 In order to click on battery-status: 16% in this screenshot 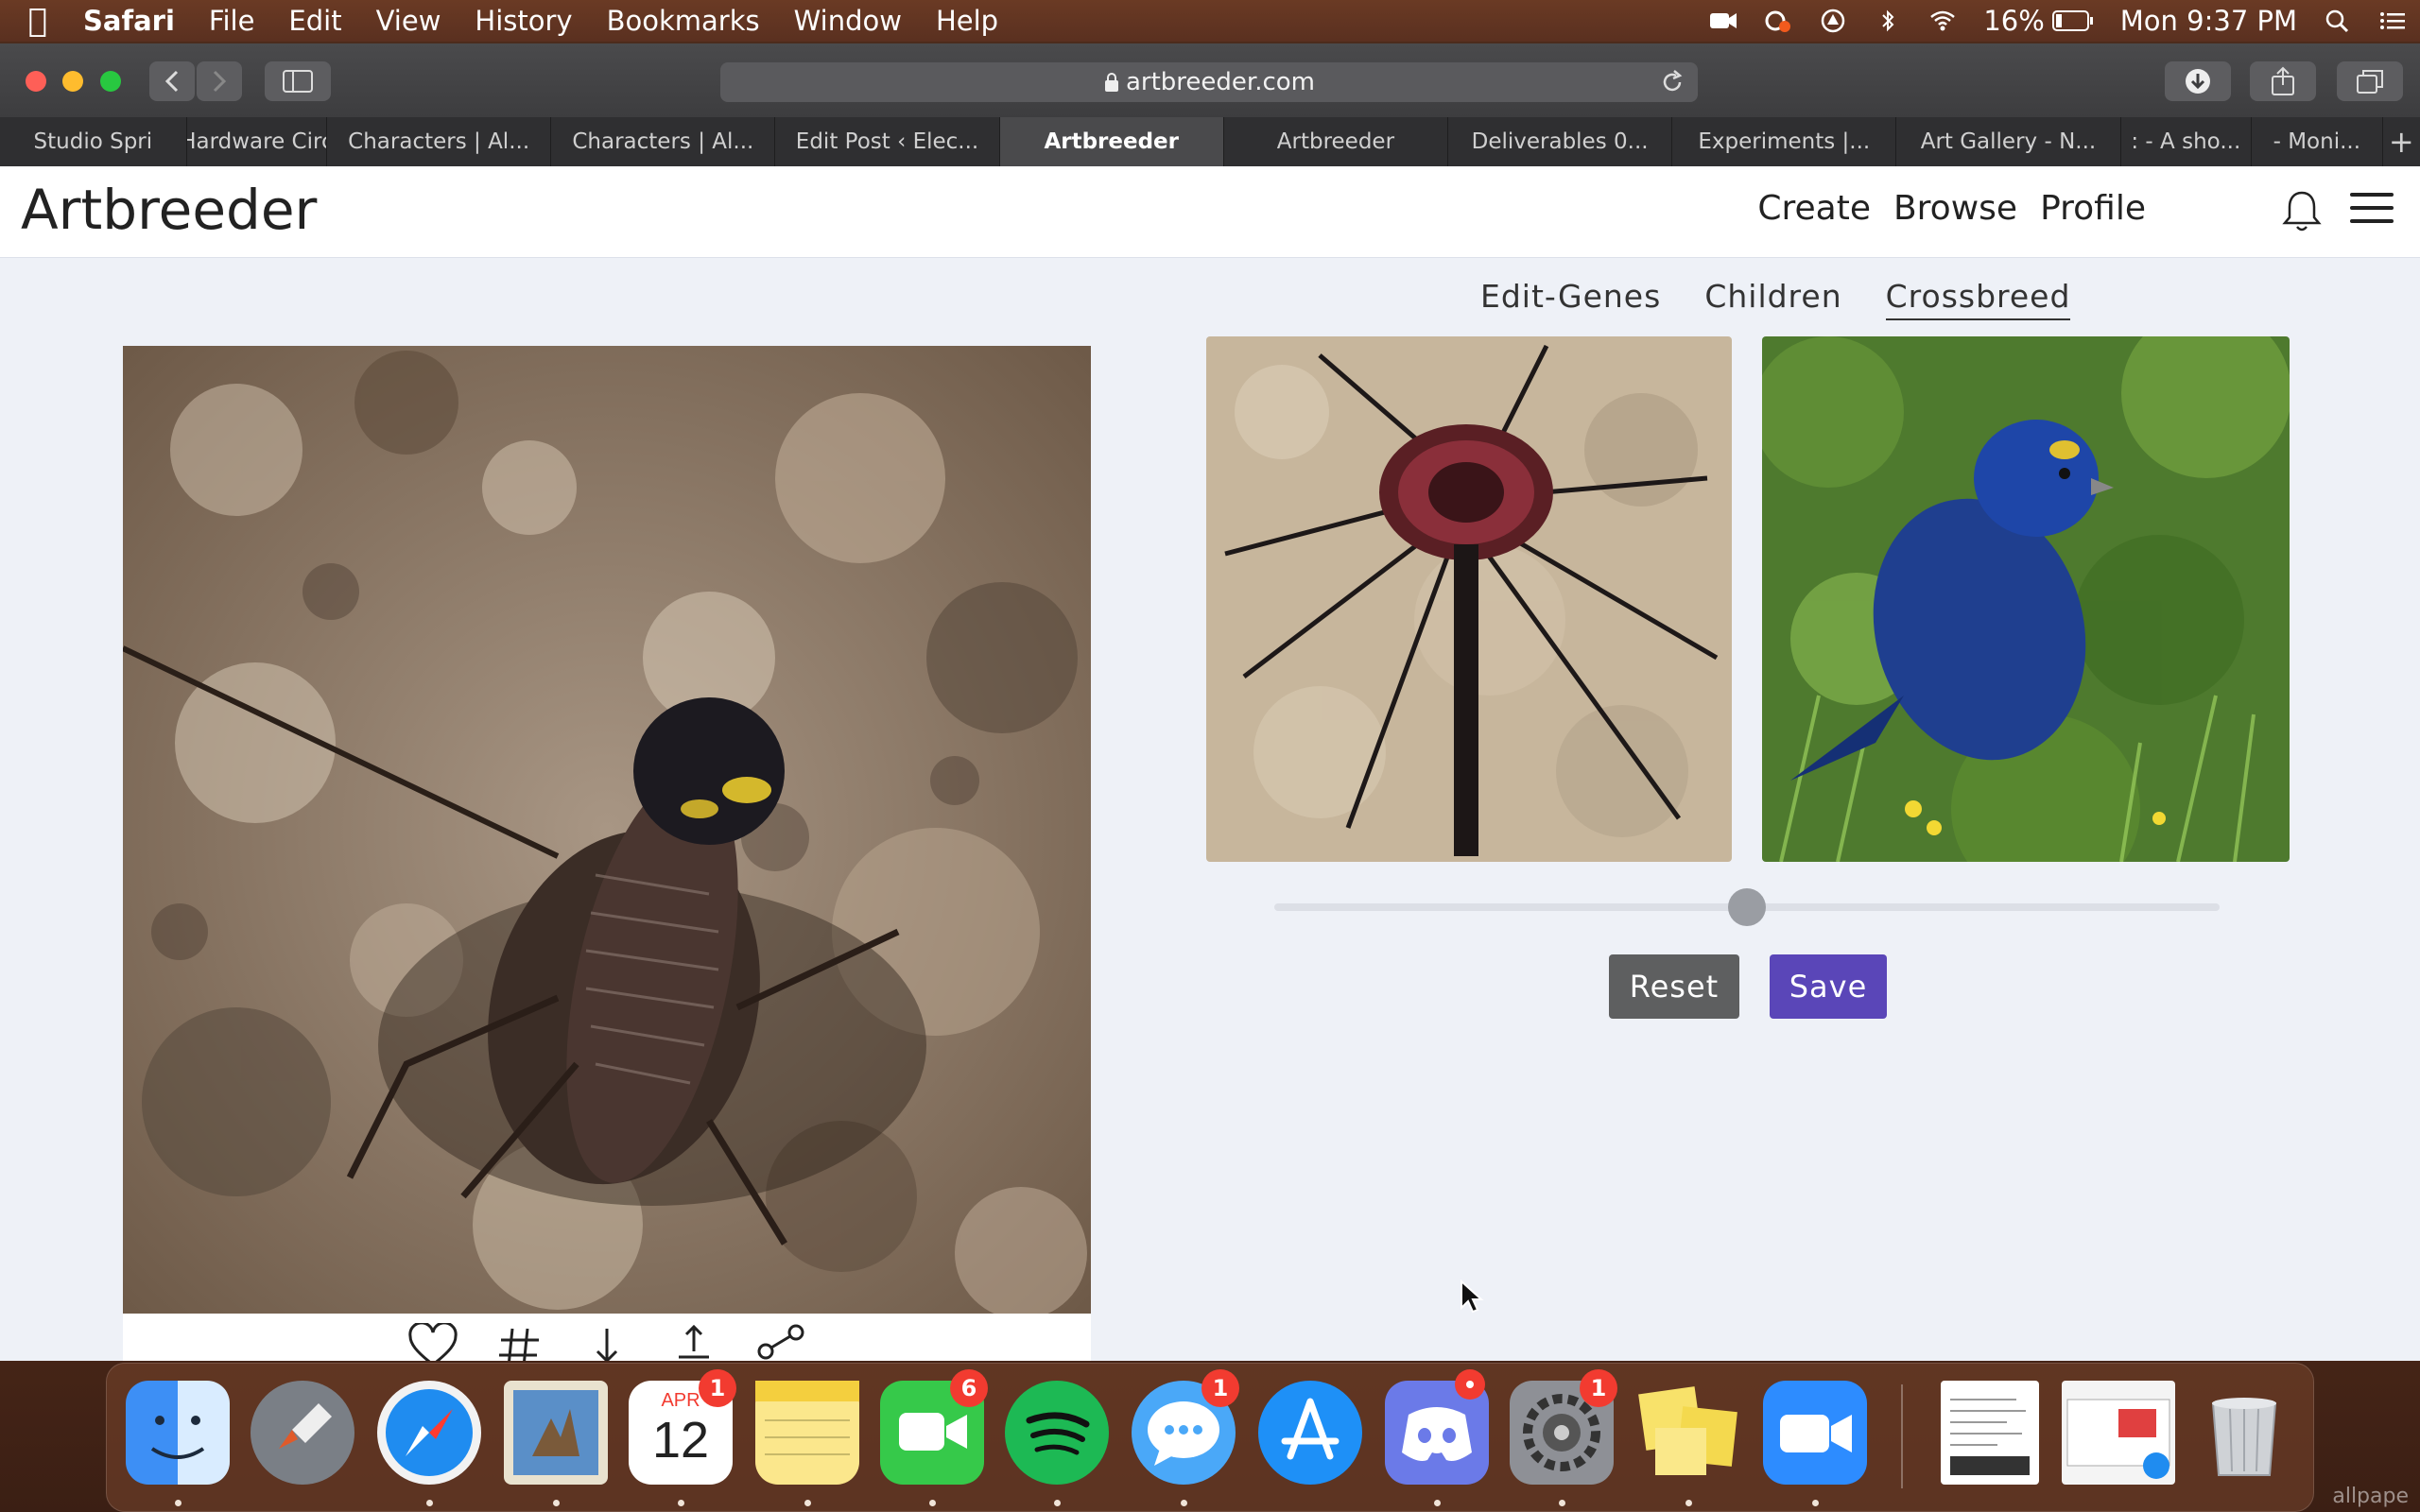, I will do `click(2038, 21)`.